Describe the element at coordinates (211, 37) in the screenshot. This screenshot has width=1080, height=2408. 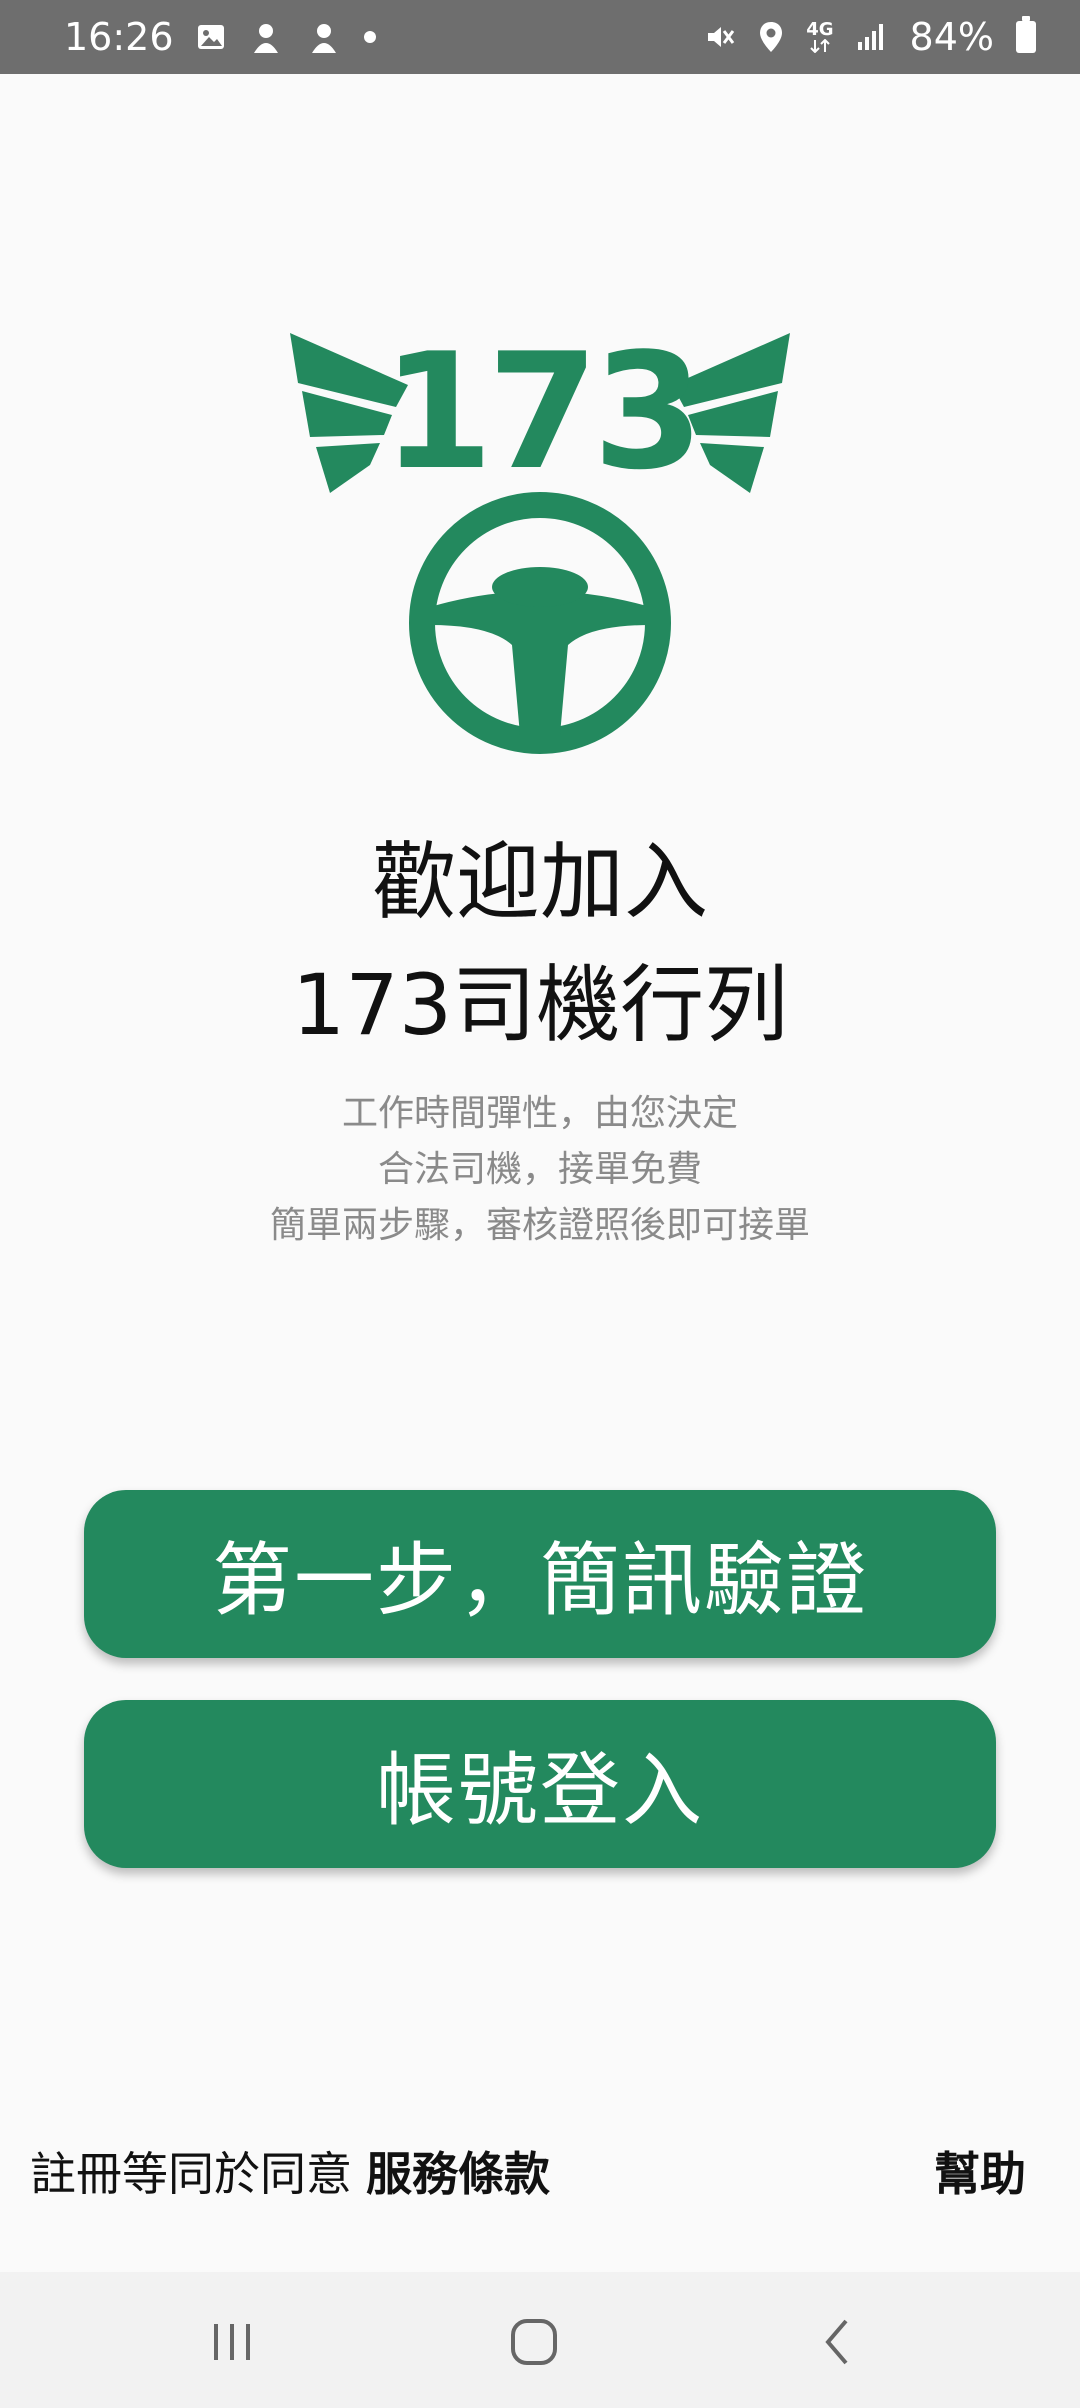
I see `image-icon` at that location.